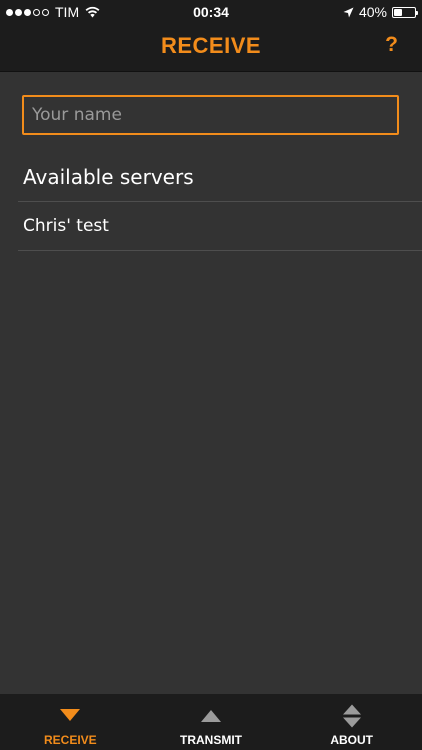  I want to click on status-right: 40%, so click(380, 12).